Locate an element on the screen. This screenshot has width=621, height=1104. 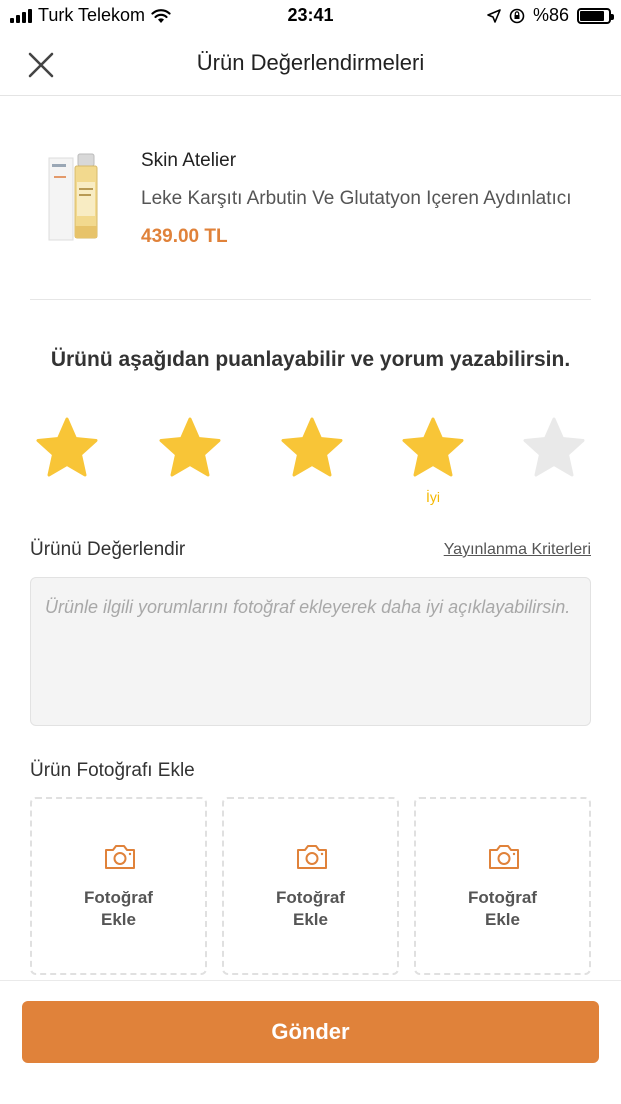
publication-criteria-link: Yayınlanma Kriterleri is located at coordinates (517, 550).